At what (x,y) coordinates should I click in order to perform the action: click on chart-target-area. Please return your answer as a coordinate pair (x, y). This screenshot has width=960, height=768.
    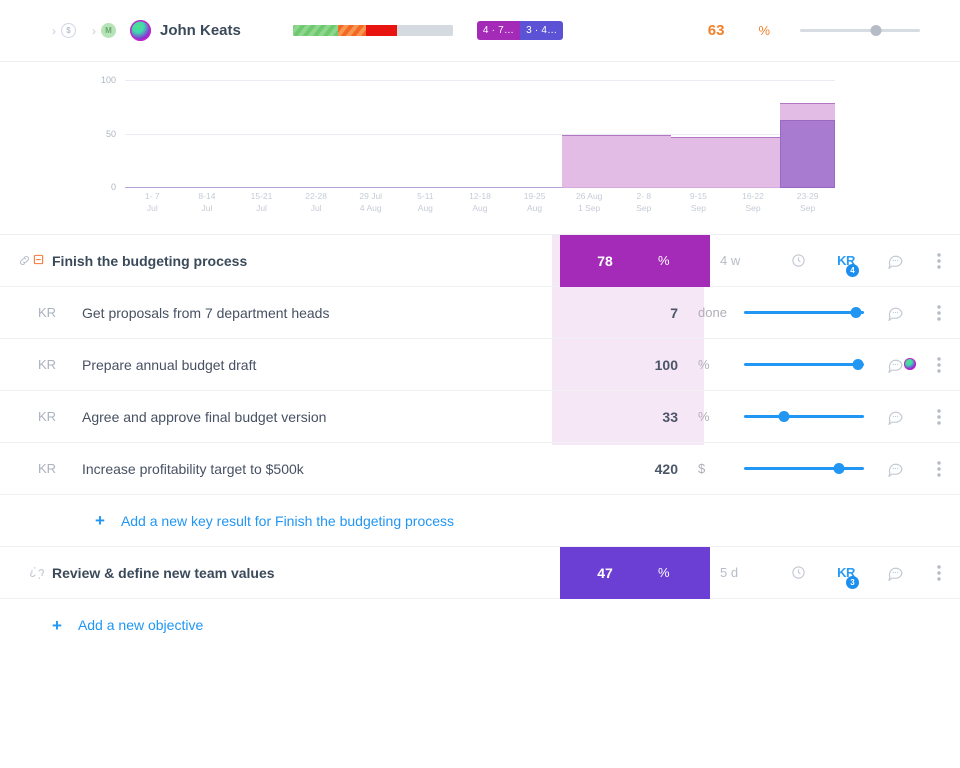
    Looking at the image, I should click on (589, 161).